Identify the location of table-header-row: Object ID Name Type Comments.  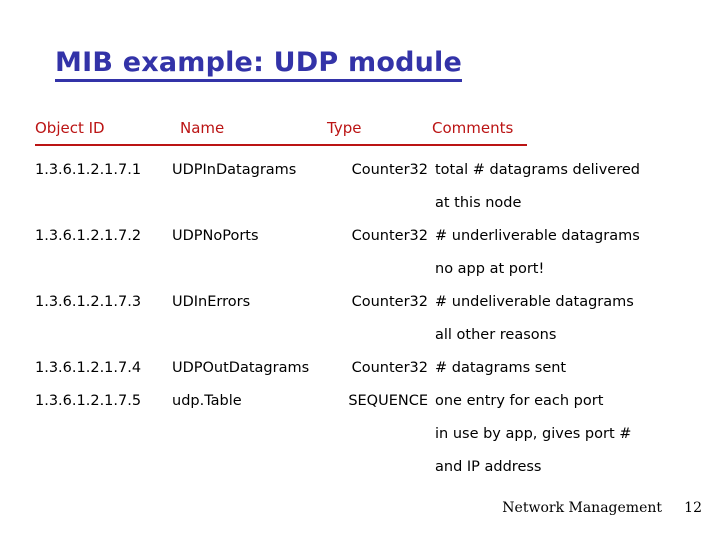
(281, 132).